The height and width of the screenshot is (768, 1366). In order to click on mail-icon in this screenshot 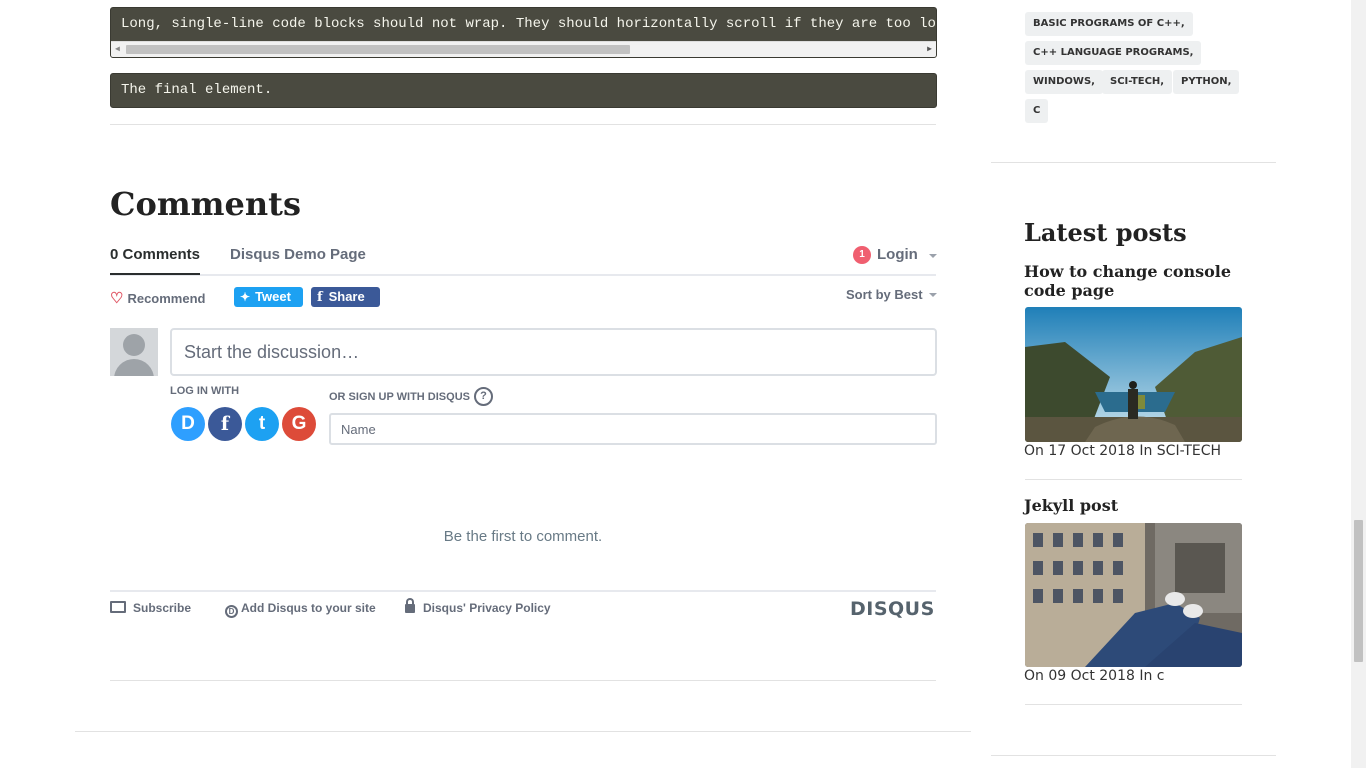, I will do `click(118, 607)`.